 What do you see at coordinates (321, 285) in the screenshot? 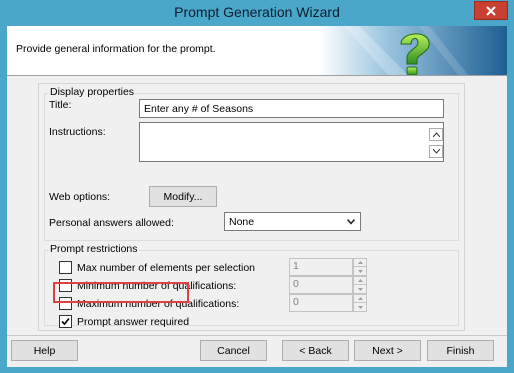
I see `min-qualifications-input: 0` at bounding box center [321, 285].